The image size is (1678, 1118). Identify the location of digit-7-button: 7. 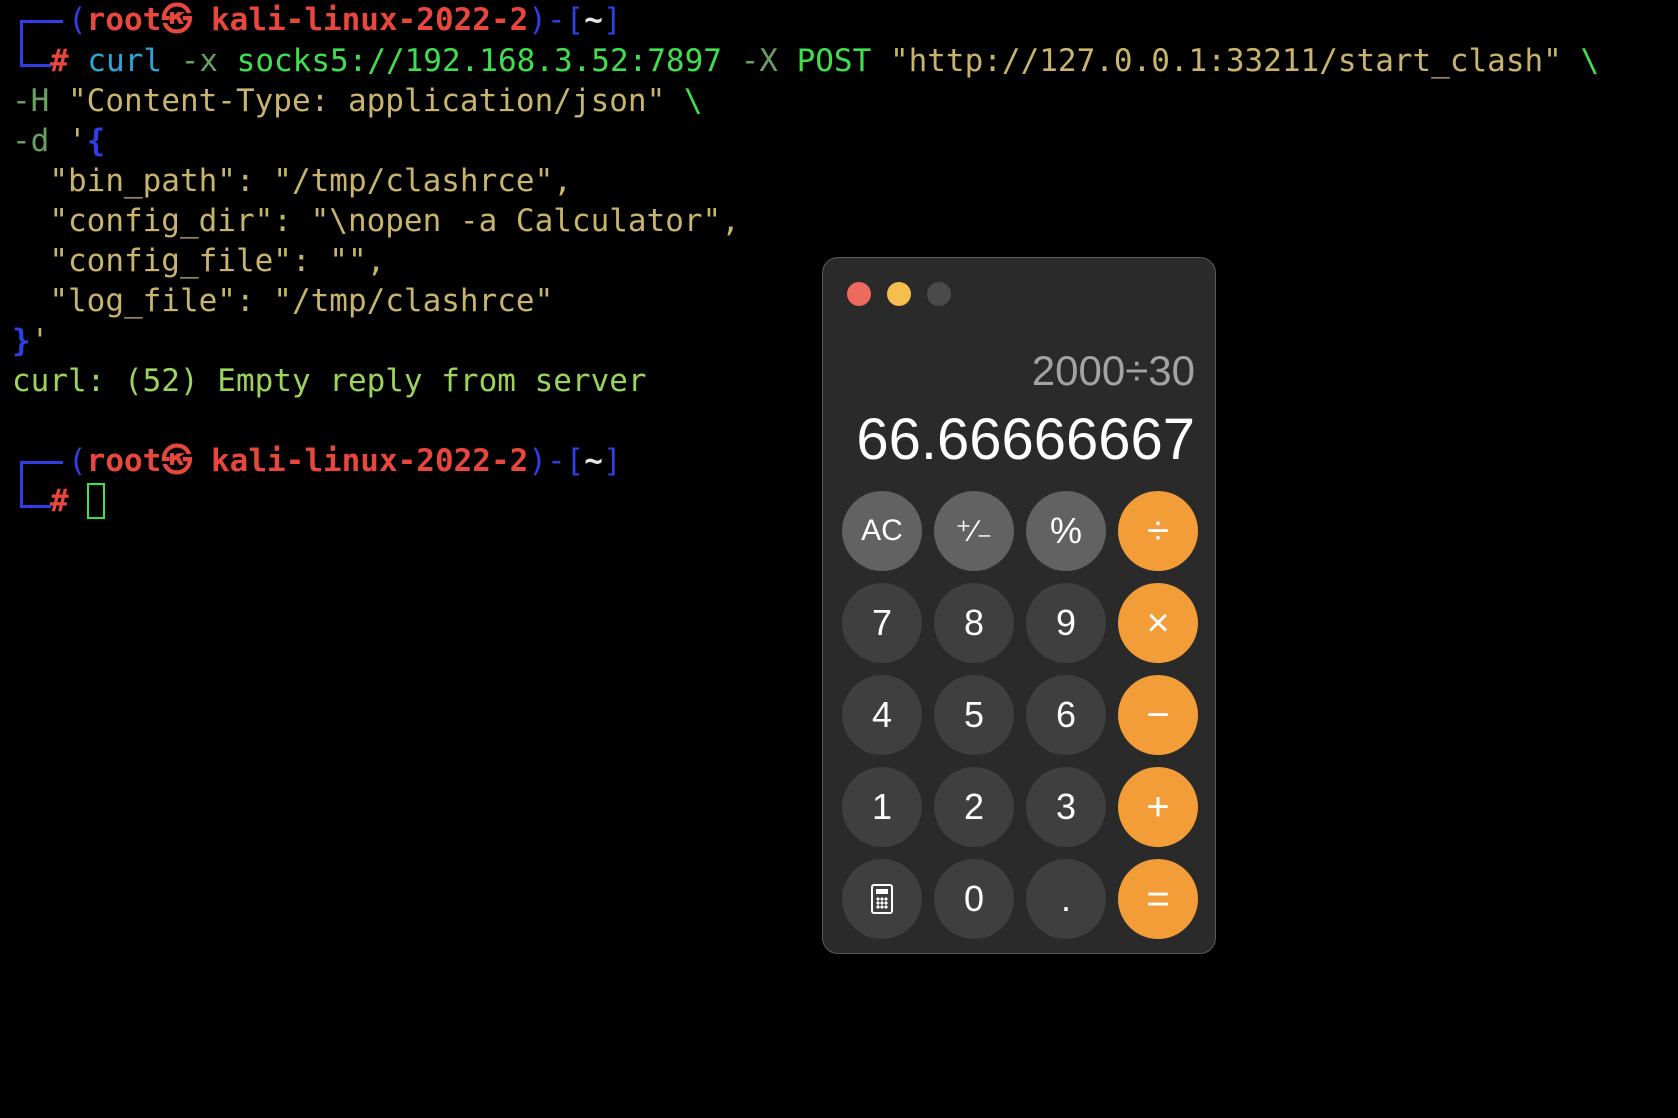
(882, 623).